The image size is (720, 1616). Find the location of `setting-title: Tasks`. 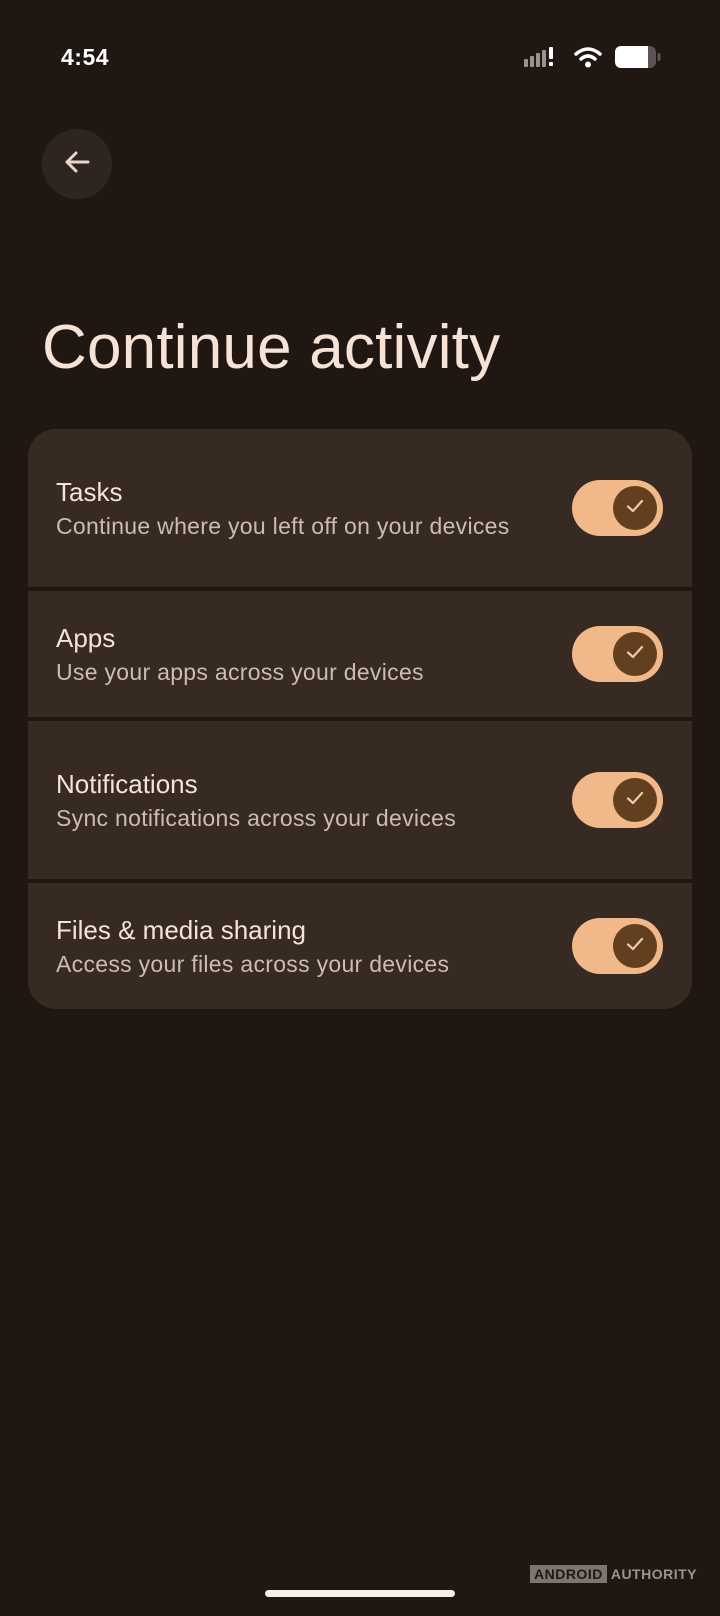

setting-title: Tasks is located at coordinates (89, 491).